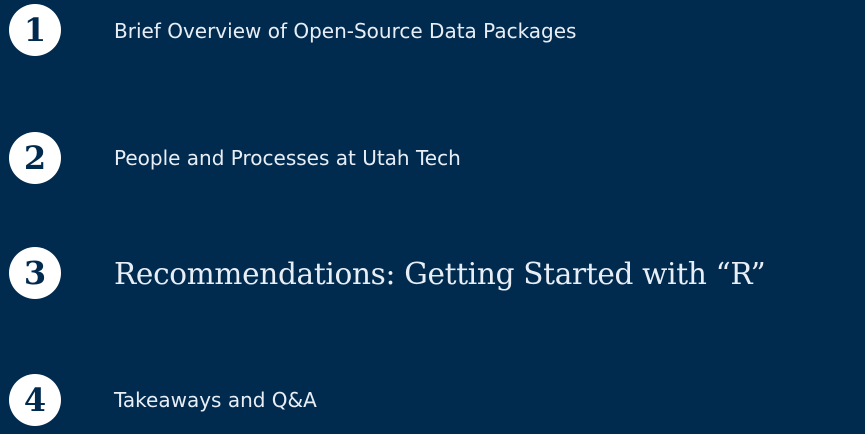  I want to click on agenda-item-label: Takeaways and Q&A, so click(215, 400).